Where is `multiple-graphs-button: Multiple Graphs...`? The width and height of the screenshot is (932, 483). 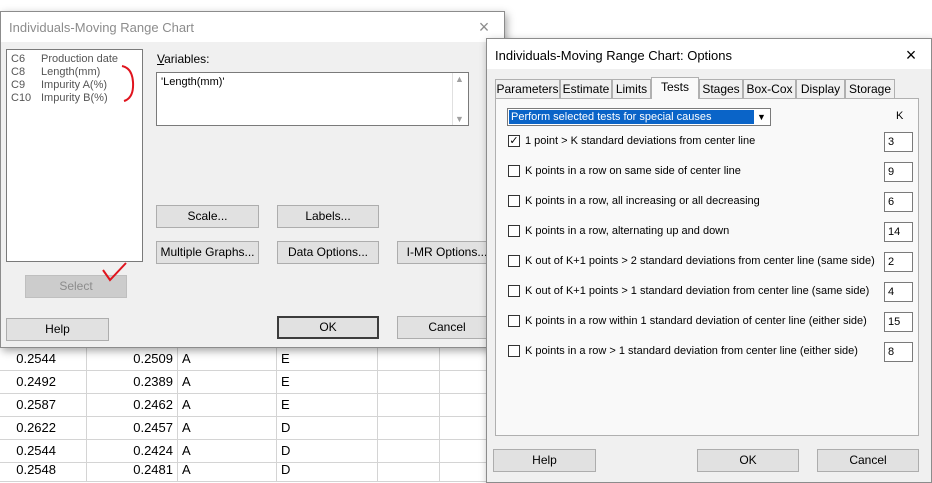 multiple-graphs-button: Multiple Graphs... is located at coordinates (207, 252).